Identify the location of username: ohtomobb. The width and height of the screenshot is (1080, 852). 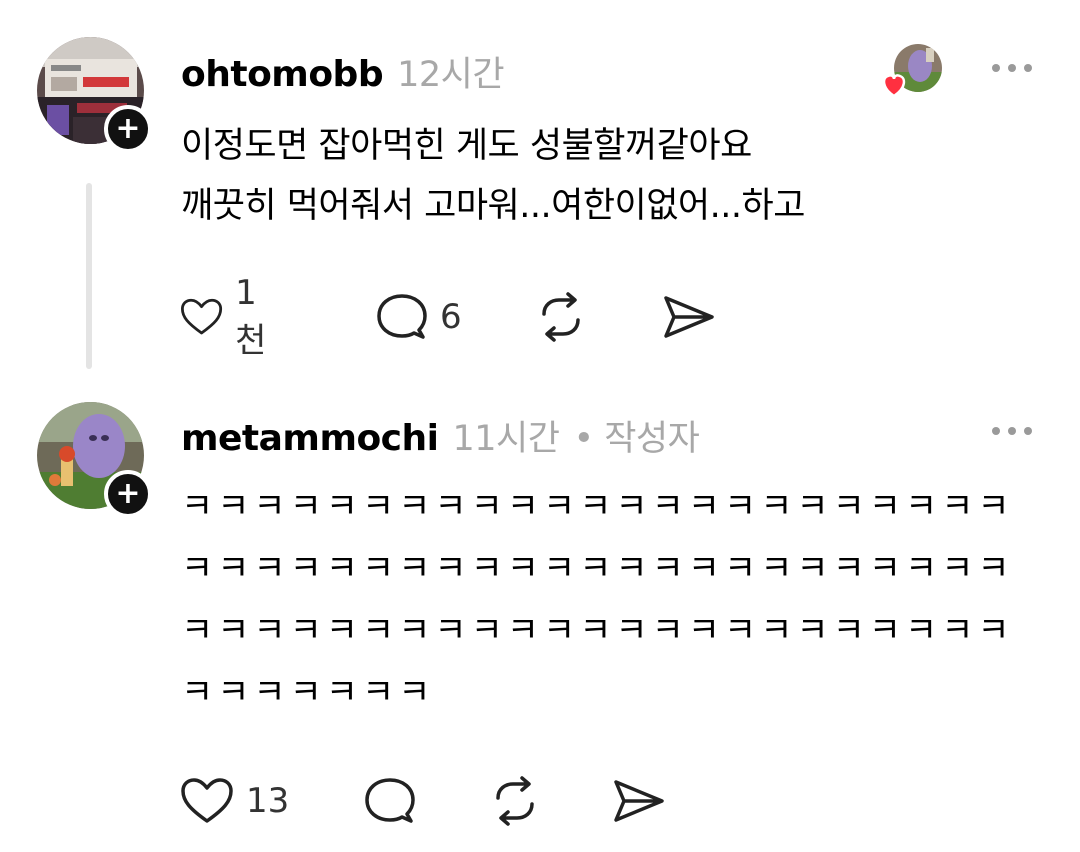
(282, 74).